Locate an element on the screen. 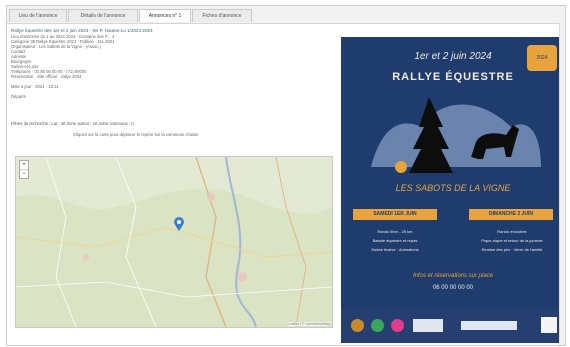 The height and width of the screenshot is (347, 570). scrollbar is located at coordinates (562, 184).